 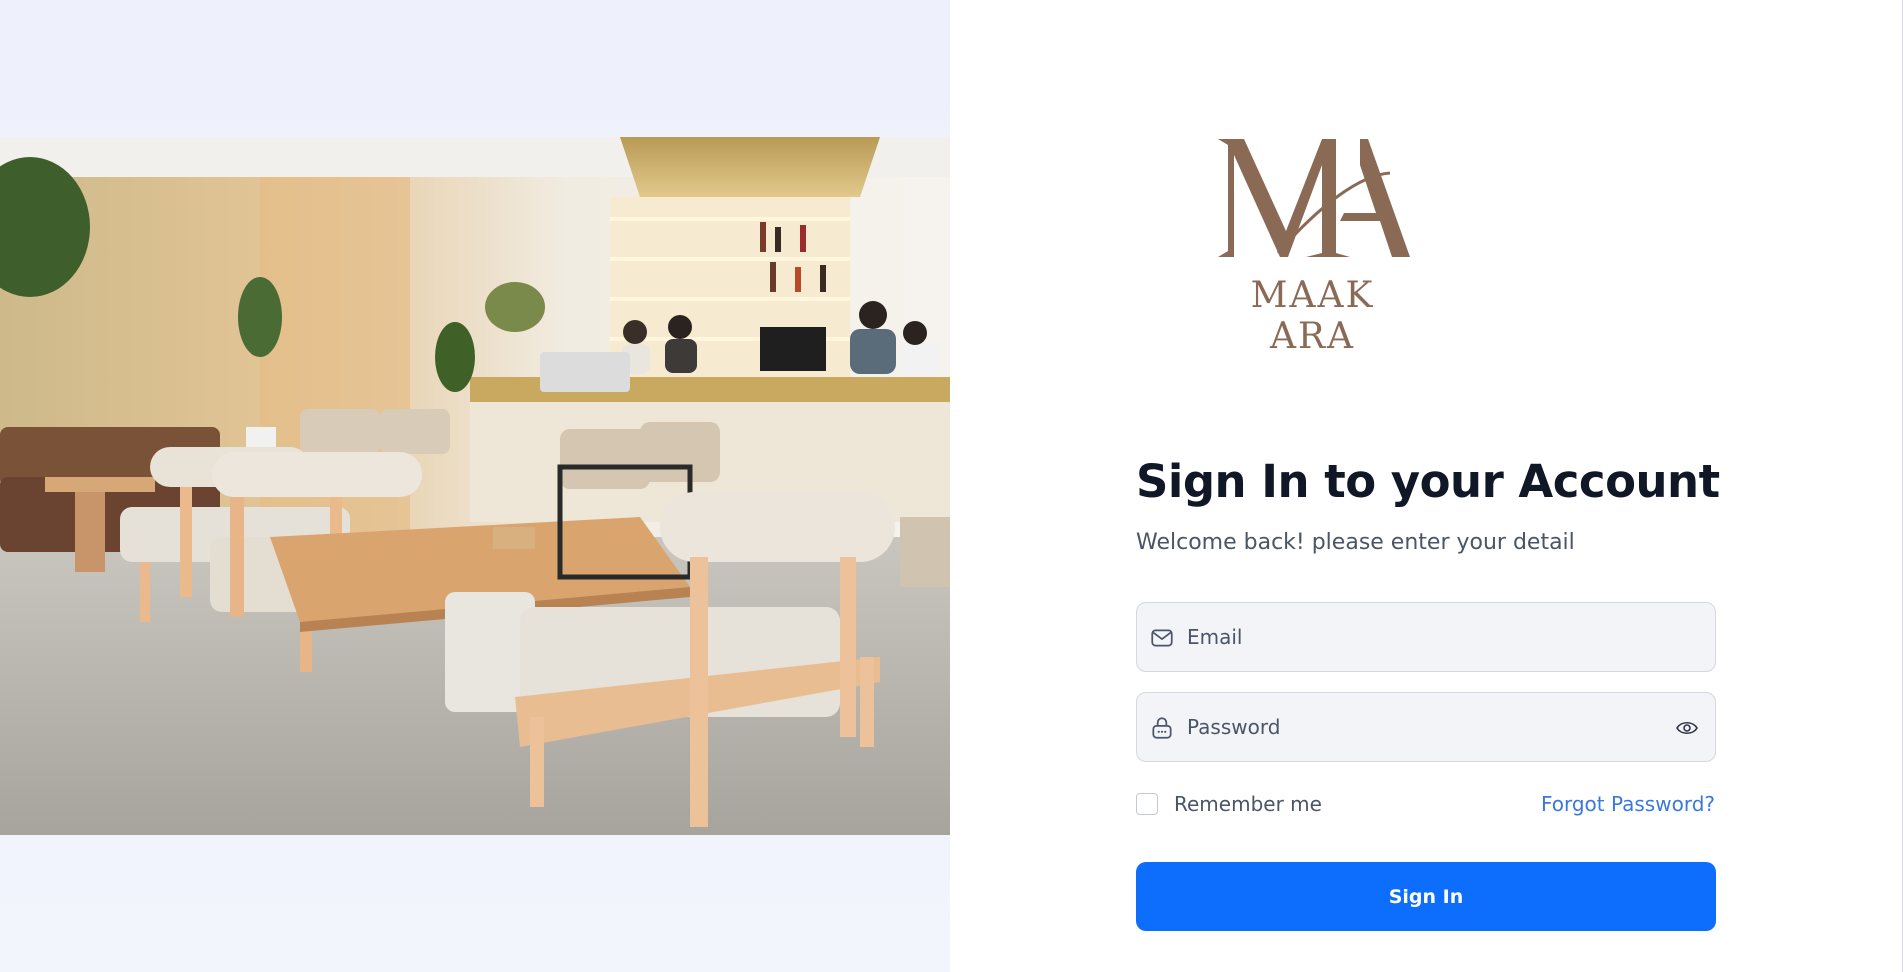 I want to click on email-field, so click(x=1426, y=637).